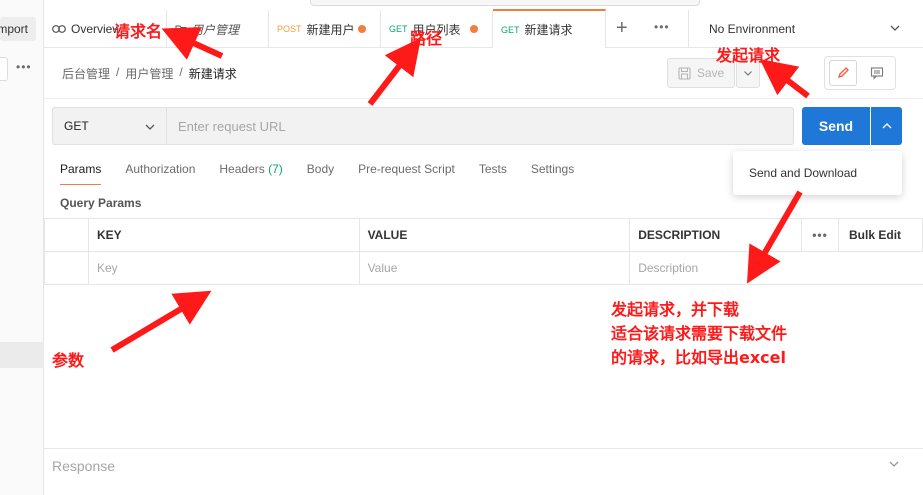 The height and width of the screenshot is (495, 923). Describe the element at coordinates (752, 29) in the screenshot. I see `environment-label: No Environment` at that location.